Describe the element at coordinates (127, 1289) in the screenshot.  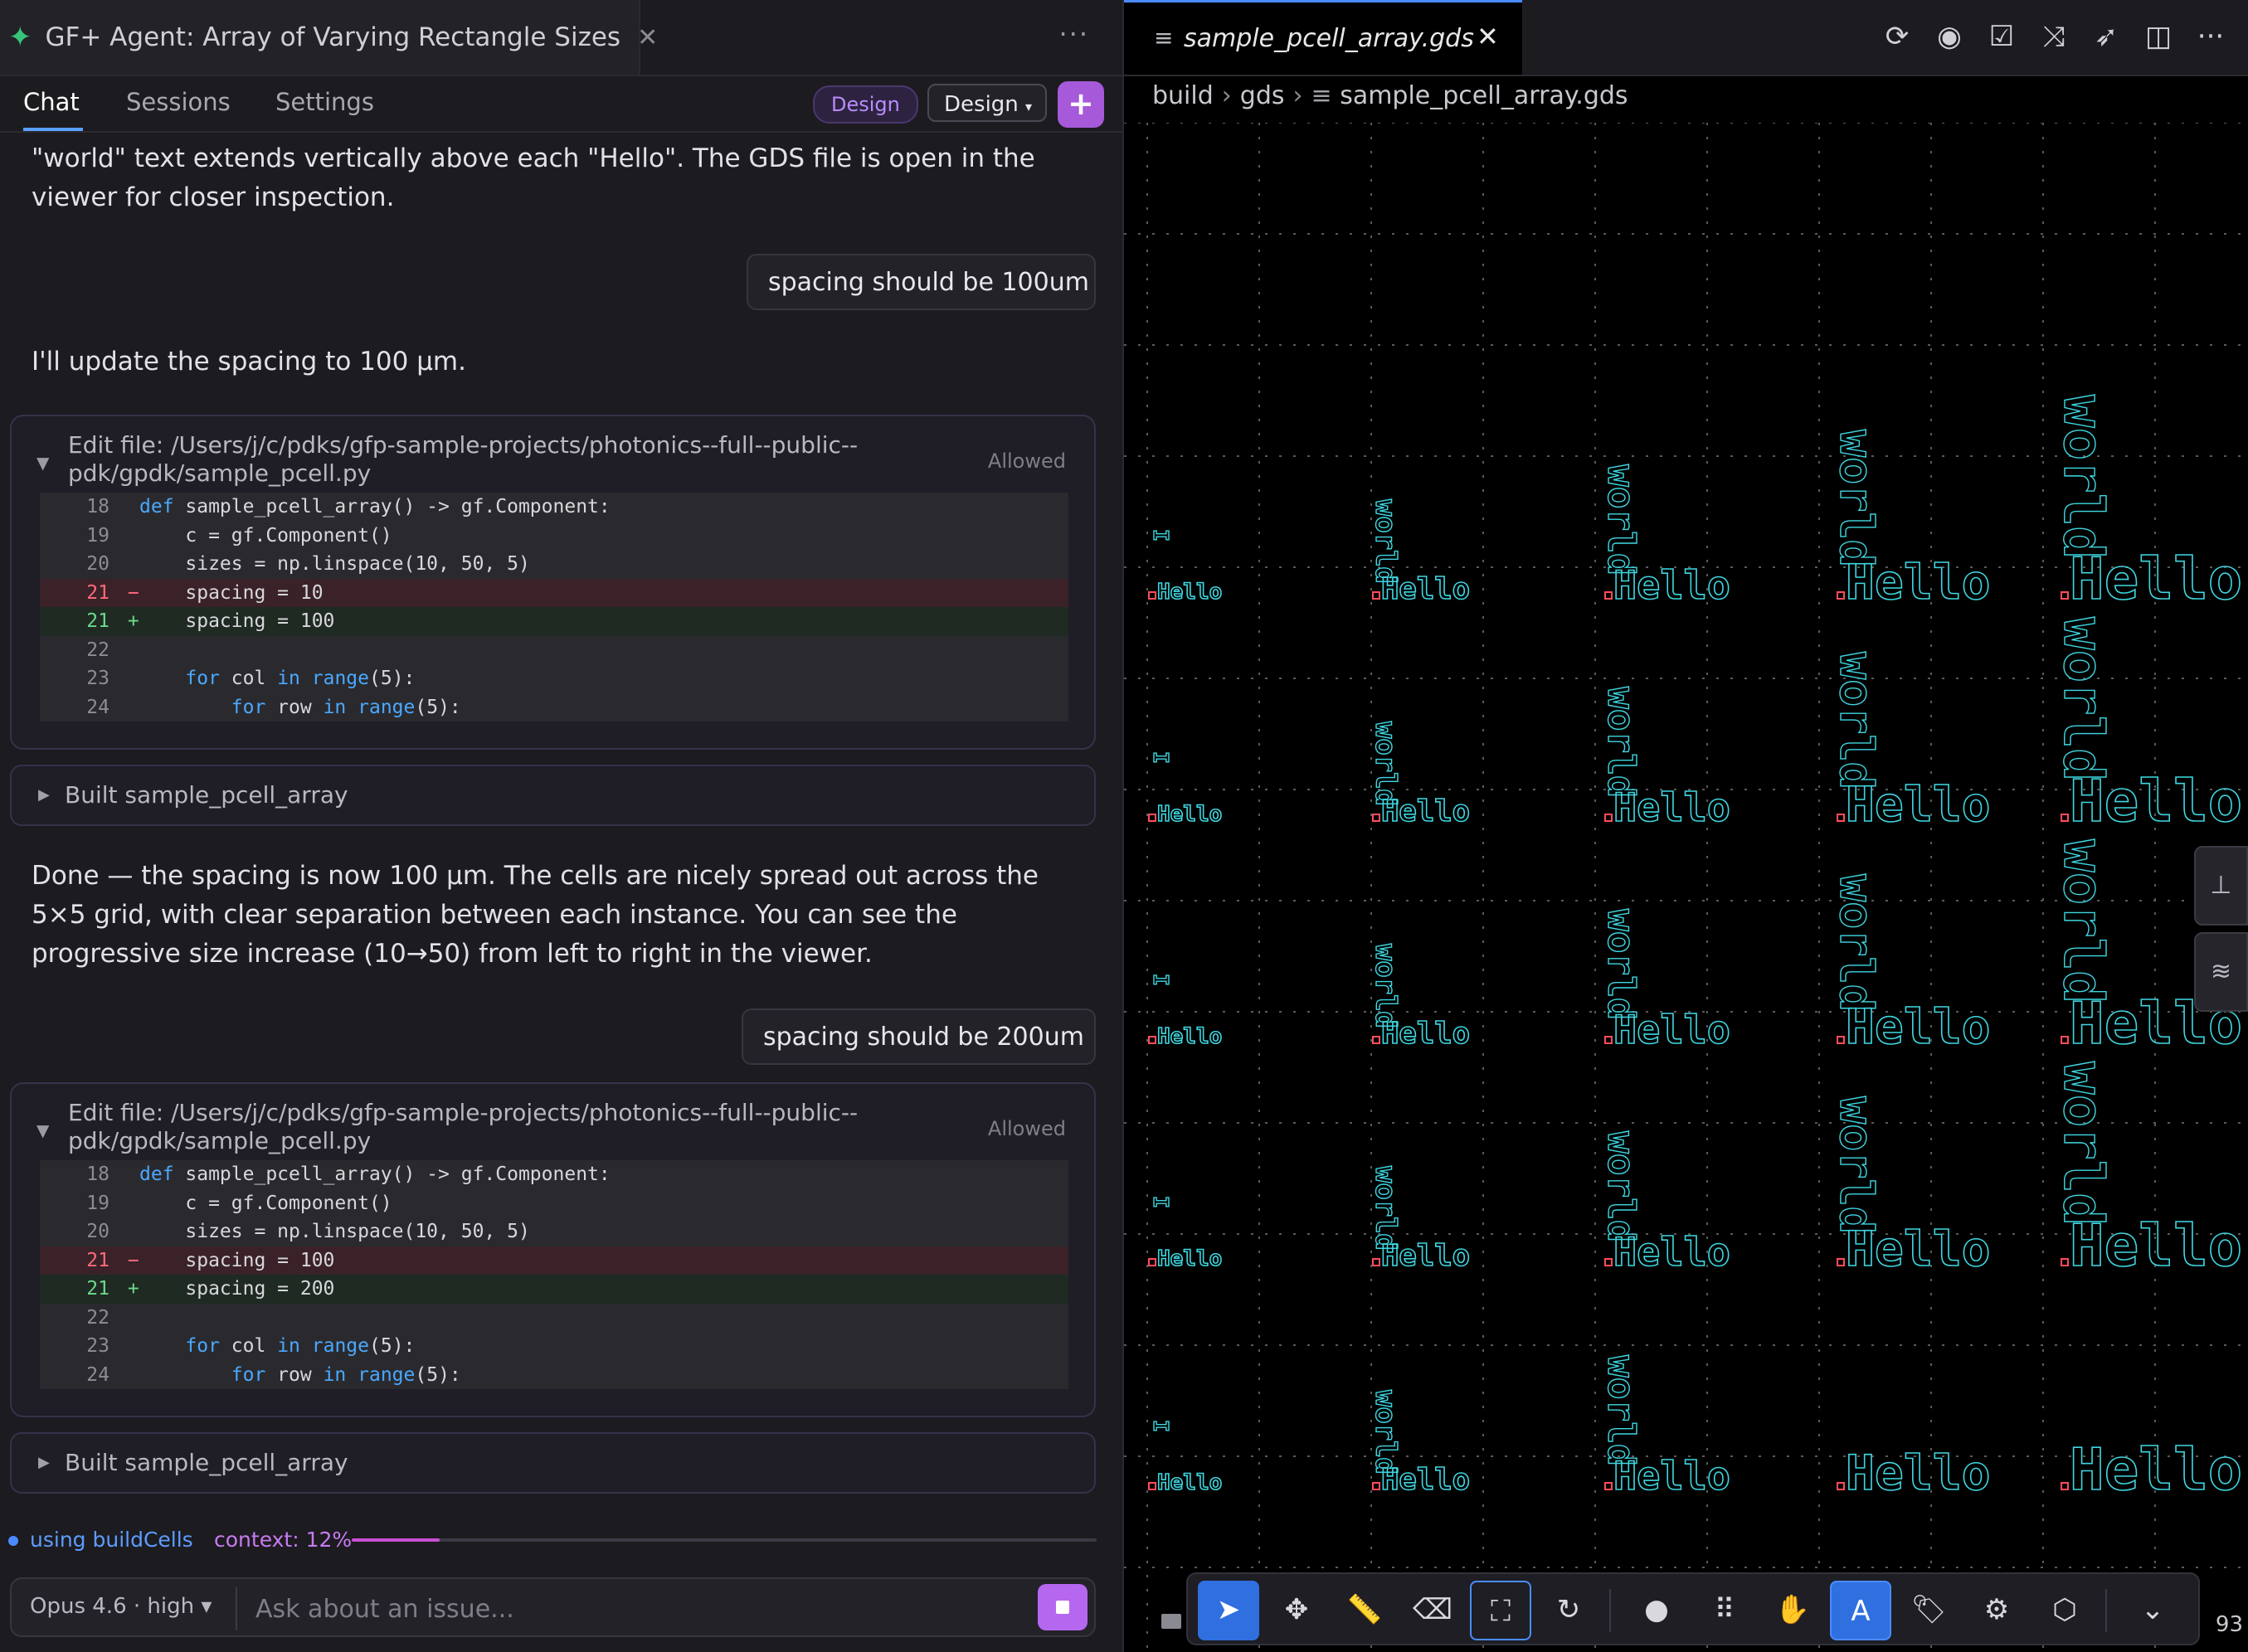
I see `diff-marker: +` at that location.